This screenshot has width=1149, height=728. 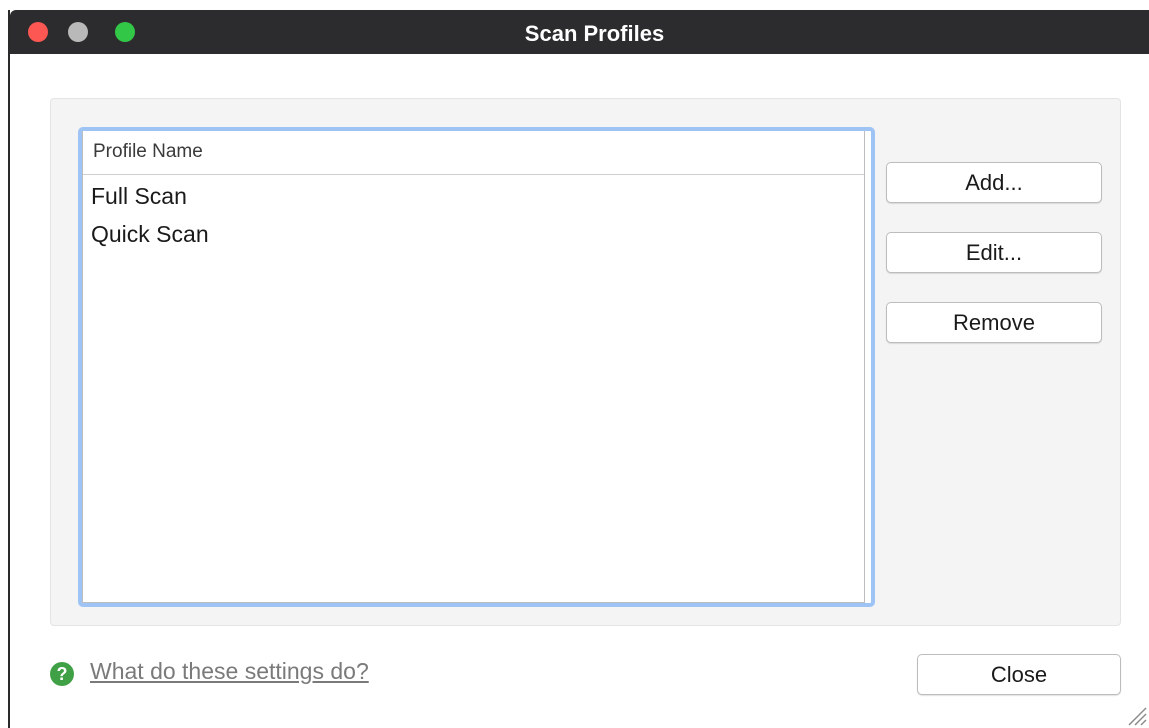 What do you see at coordinates (1019, 674) in the screenshot?
I see `close-button: Close` at bounding box center [1019, 674].